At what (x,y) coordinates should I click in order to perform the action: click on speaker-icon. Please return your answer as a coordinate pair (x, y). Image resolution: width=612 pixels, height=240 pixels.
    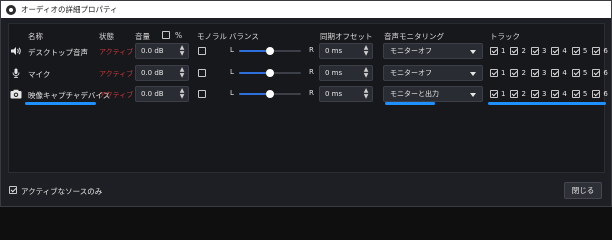
    Looking at the image, I should click on (16, 51).